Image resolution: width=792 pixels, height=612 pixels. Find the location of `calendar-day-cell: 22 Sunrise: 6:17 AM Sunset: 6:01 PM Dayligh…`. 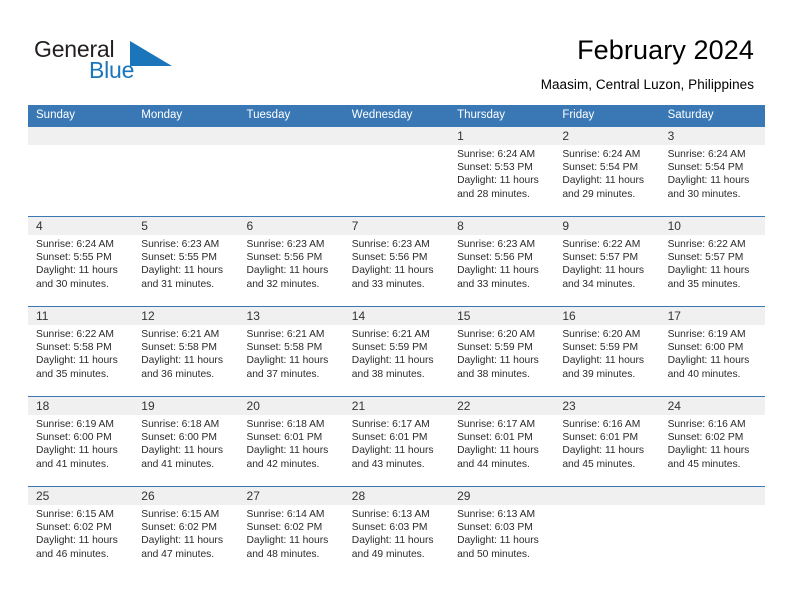

calendar-day-cell: 22 Sunrise: 6:17 AM Sunset: 6:01 PM Dayligh… is located at coordinates (502, 441).